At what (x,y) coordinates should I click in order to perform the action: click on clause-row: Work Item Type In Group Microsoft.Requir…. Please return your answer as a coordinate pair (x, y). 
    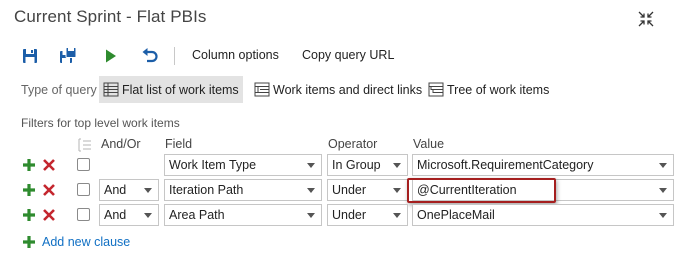
    Looking at the image, I should click on (338, 165).